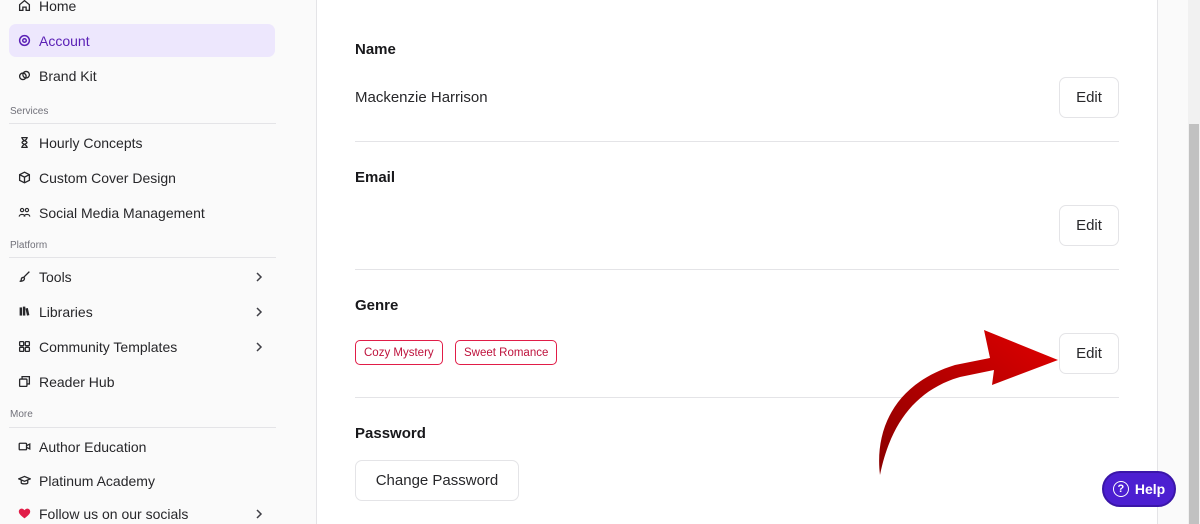  I want to click on sidebar-item-hourly-concepts: Hourly Concepts, so click(142, 142).